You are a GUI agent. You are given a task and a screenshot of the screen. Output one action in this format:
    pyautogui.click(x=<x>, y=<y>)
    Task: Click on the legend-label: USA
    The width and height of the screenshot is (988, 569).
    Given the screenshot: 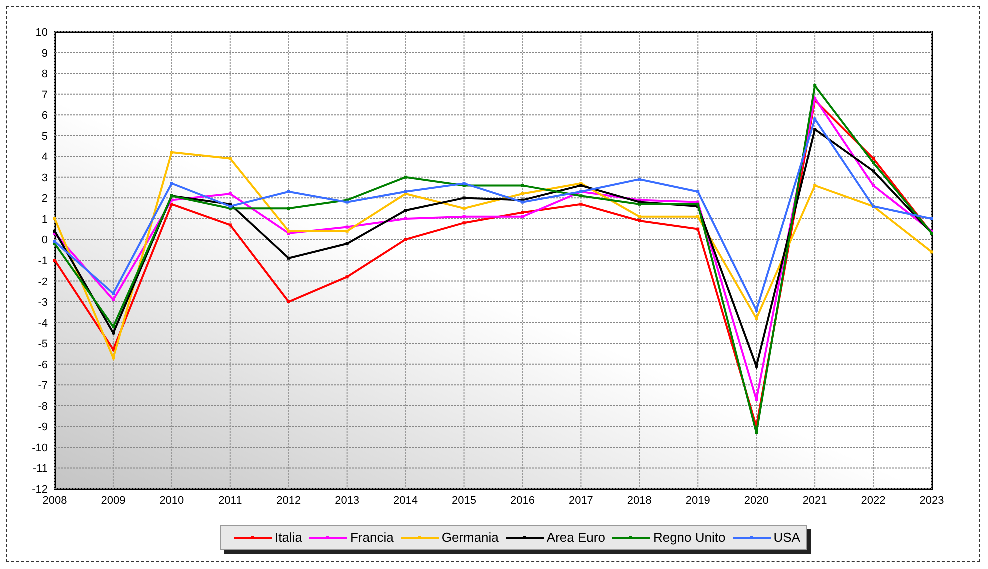 What is the action you would take?
    pyautogui.click(x=787, y=537)
    